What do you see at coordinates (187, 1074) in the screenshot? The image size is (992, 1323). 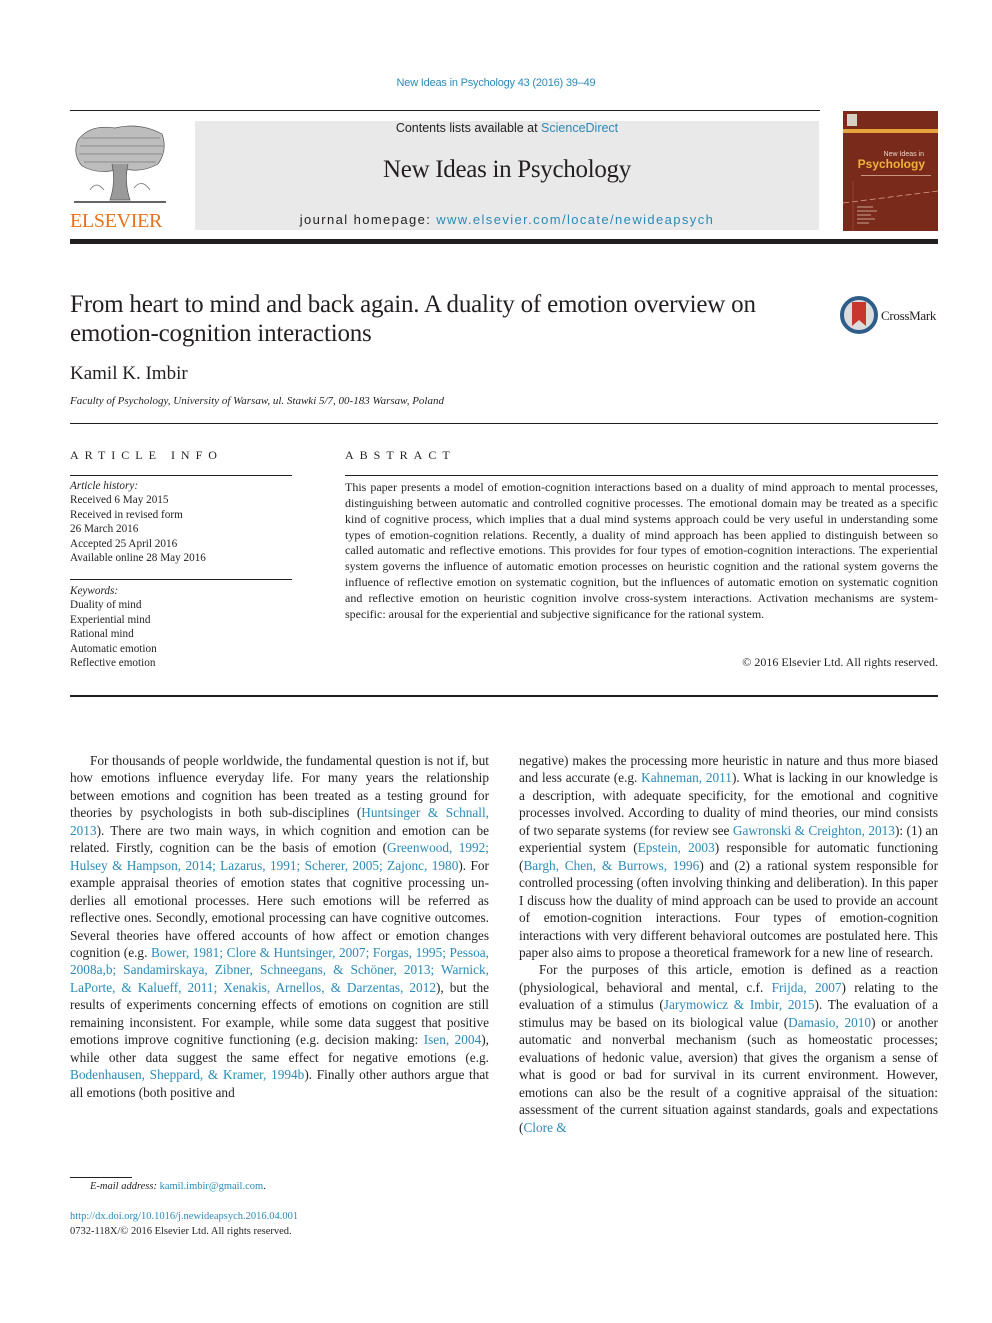 I see `citation-link: Bodenhausen, Sheppard, & Kramer, 1994b` at bounding box center [187, 1074].